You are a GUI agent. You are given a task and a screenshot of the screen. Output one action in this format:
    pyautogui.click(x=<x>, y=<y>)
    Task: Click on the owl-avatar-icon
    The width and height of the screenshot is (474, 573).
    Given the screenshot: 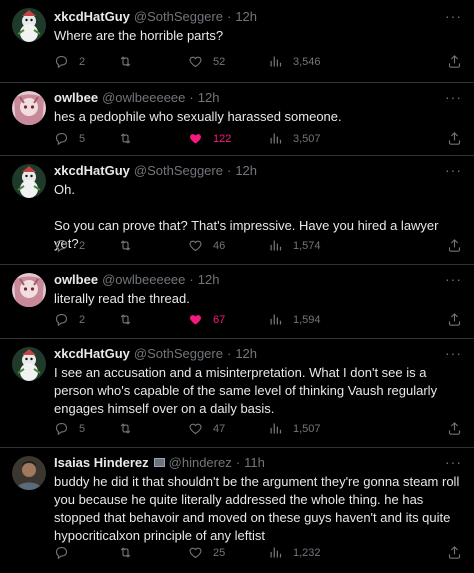 What is the action you would take?
    pyautogui.click(x=29, y=290)
    